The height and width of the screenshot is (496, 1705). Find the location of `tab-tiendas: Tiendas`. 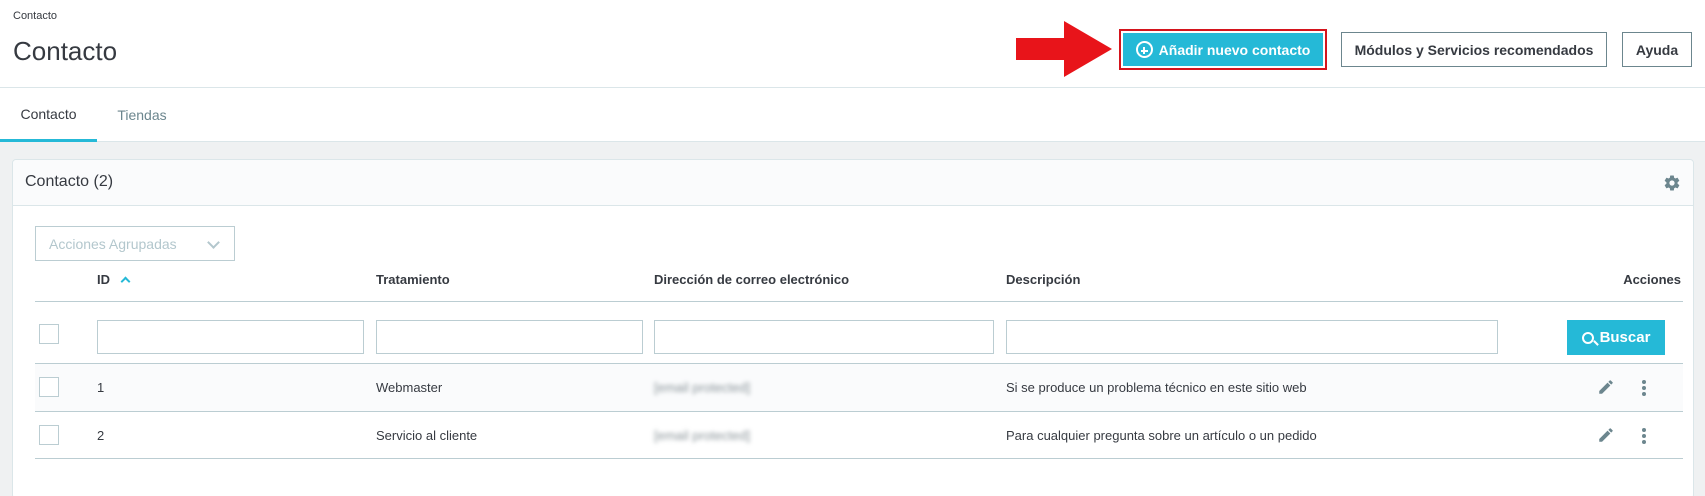

tab-tiendas: Tiendas is located at coordinates (142, 115).